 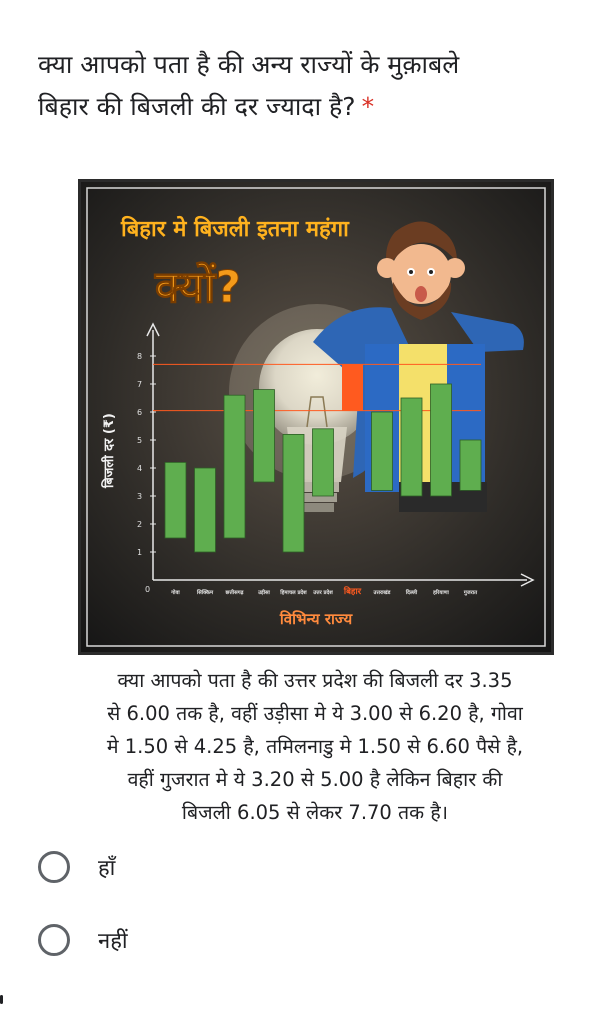 I want to click on option-no-label: नहीं, so click(x=113, y=941).